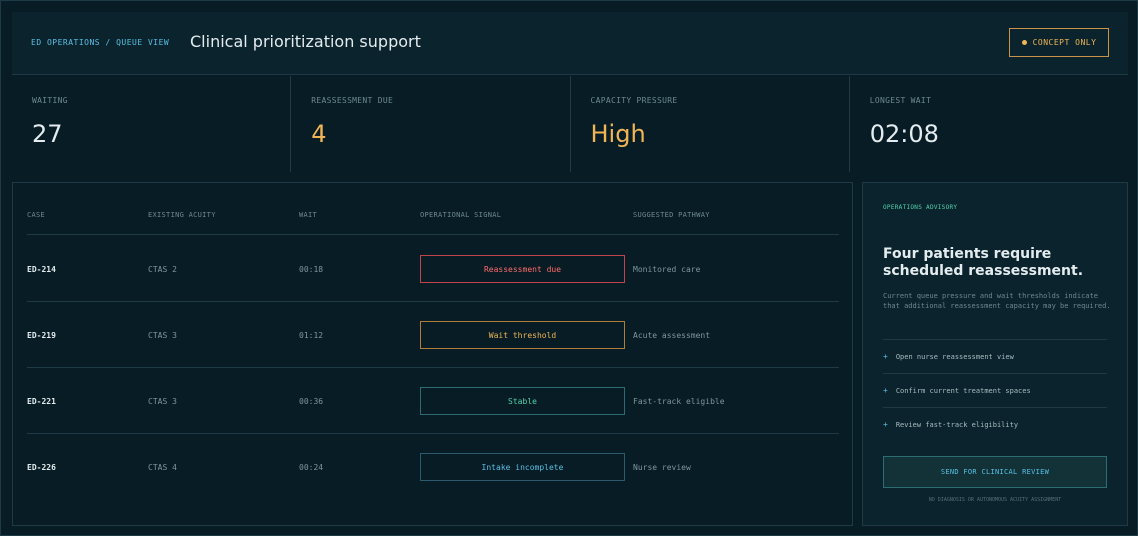 The height and width of the screenshot is (536, 1138). I want to click on column-header-wait: WAIT, so click(308, 215).